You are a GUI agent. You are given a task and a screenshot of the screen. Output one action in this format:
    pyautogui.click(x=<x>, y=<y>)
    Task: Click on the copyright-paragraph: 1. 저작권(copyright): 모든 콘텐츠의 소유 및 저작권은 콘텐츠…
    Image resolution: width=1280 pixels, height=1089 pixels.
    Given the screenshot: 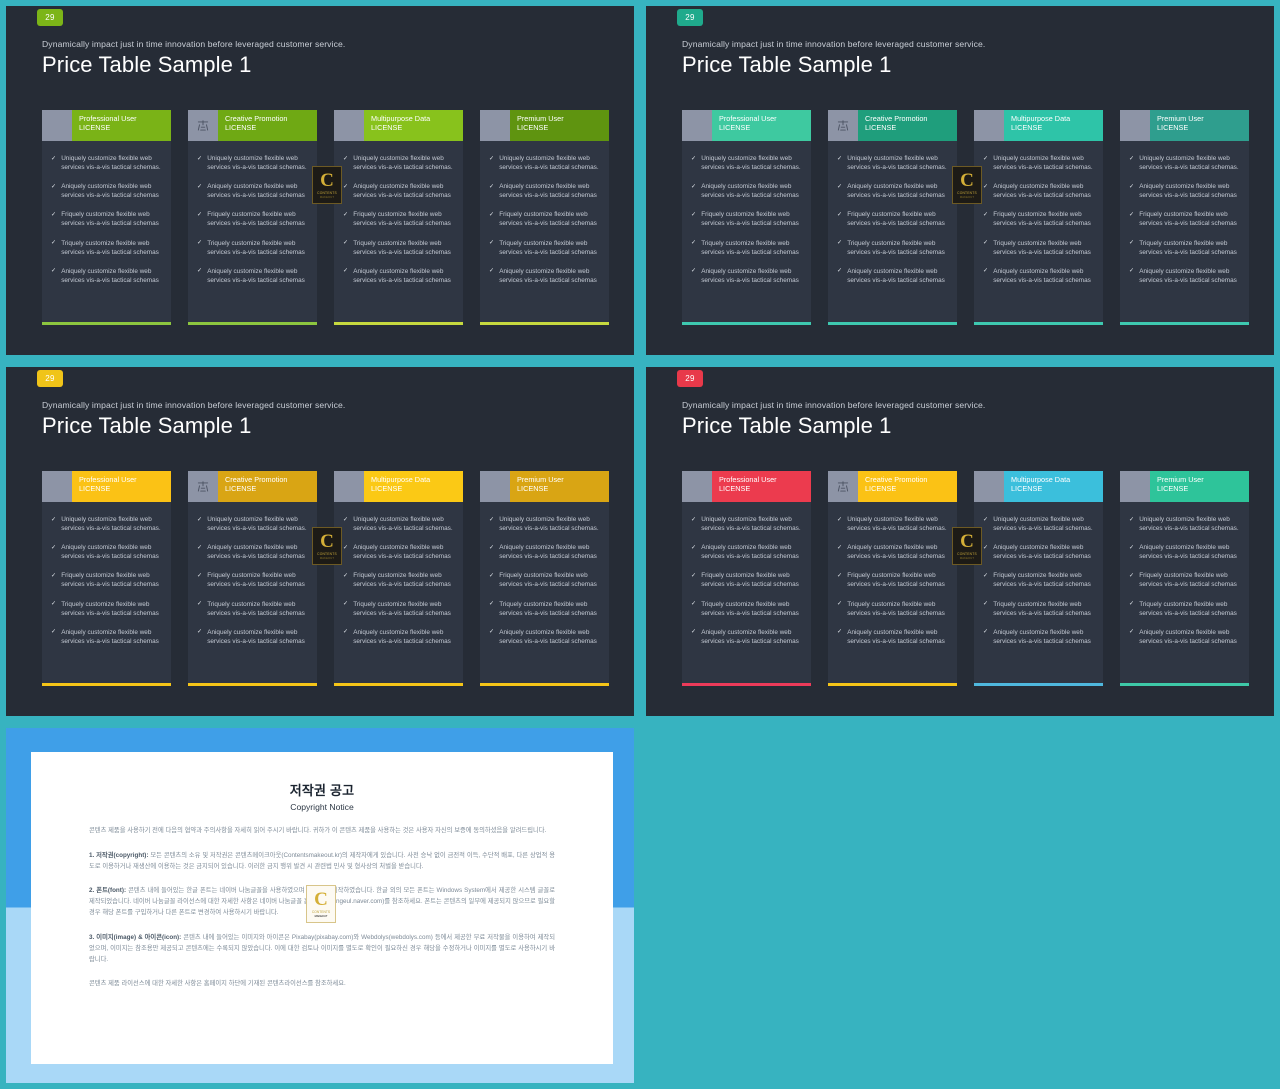 What is the action you would take?
    pyautogui.click(x=322, y=860)
    